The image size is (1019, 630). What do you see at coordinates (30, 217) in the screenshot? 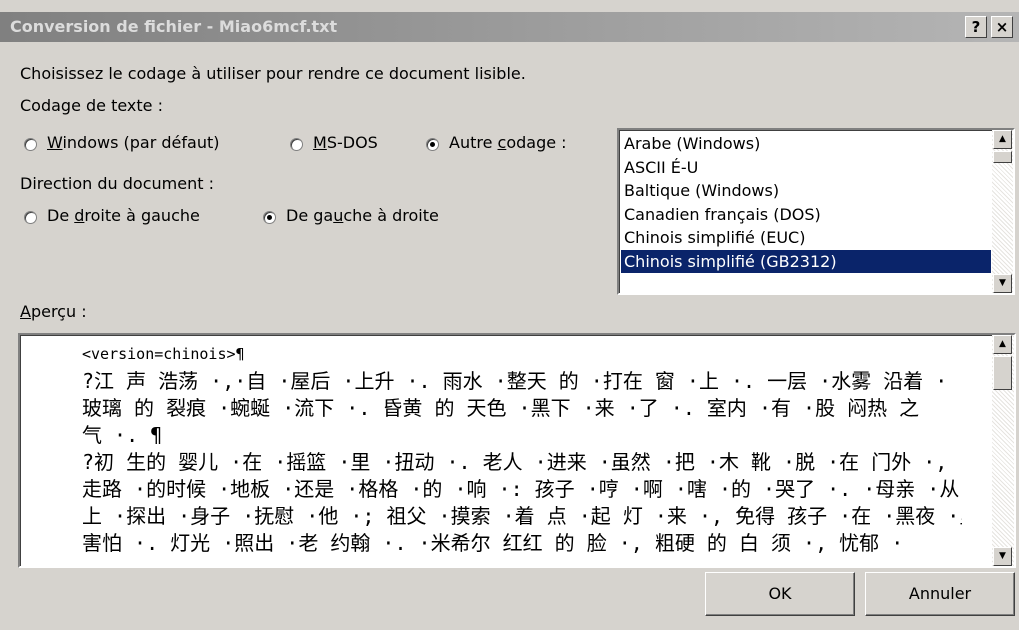
I see `radio-right-to-left-circle` at bounding box center [30, 217].